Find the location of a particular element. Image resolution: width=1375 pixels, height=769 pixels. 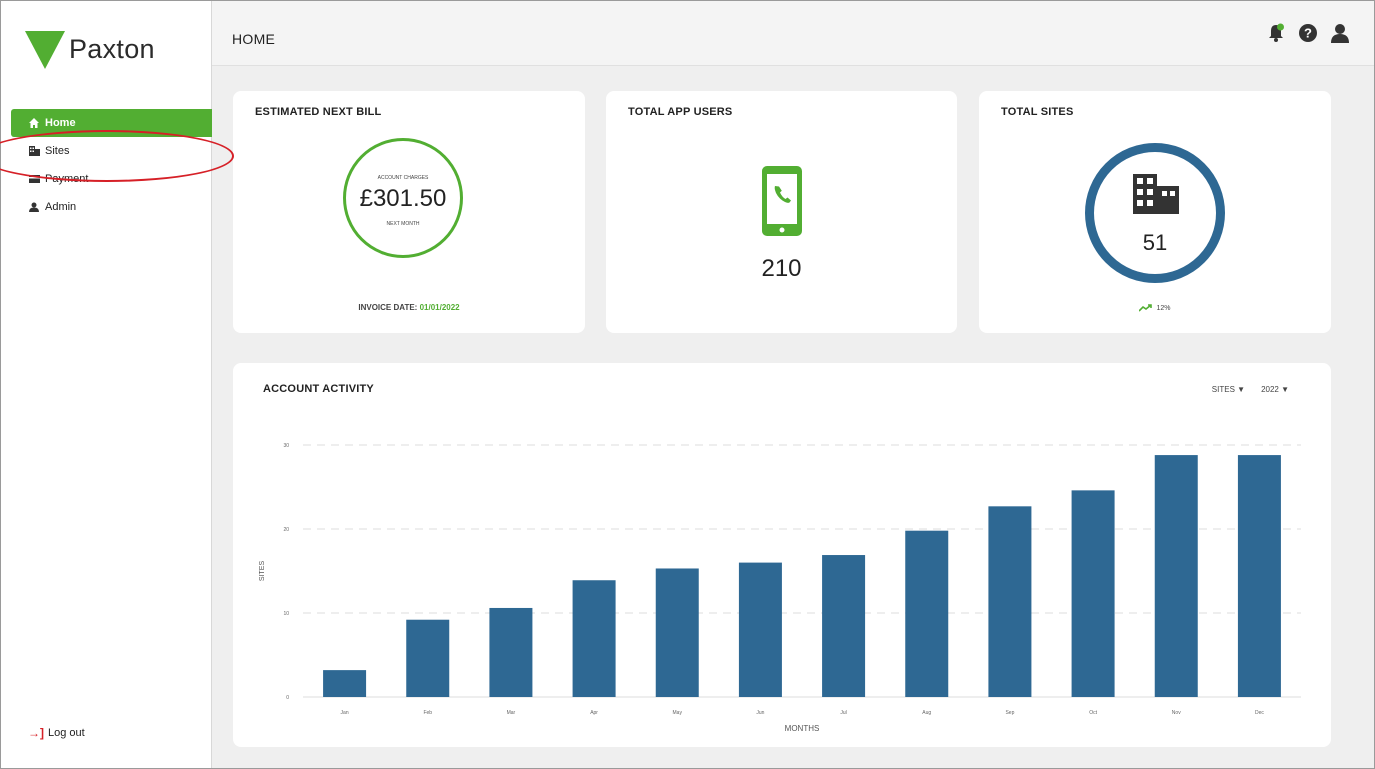

total-sites-card: TOTAL SITES 51 12% is located at coordinates (1155, 212).